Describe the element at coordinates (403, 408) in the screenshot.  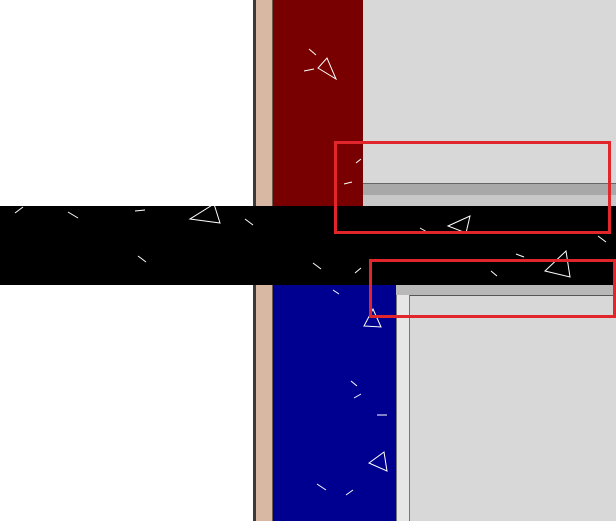
I see `stud-track-lower` at that location.